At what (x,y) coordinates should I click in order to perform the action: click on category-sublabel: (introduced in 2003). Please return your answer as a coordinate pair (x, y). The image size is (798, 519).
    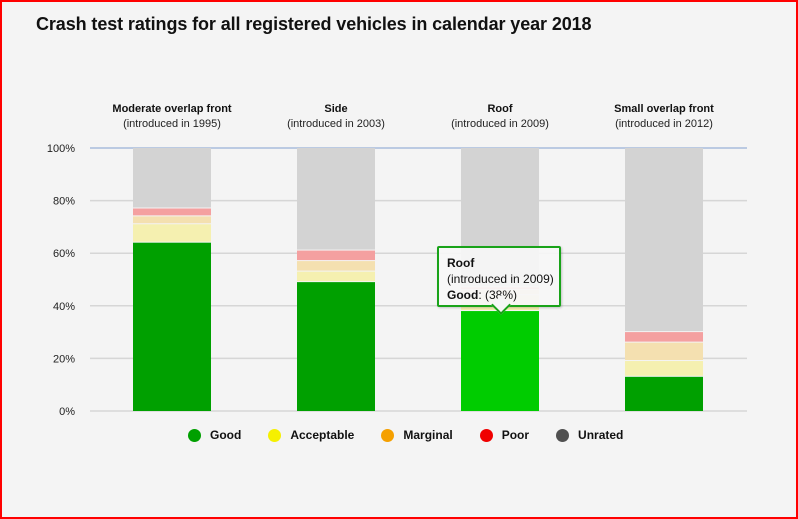
    Looking at the image, I should click on (336, 124).